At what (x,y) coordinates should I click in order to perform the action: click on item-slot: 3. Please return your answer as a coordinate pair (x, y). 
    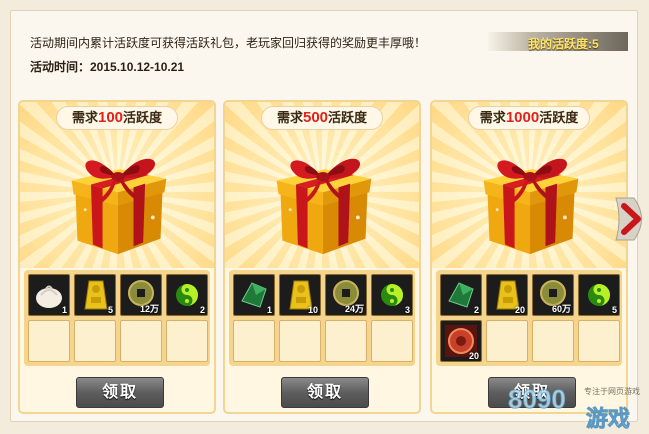
    Looking at the image, I should click on (392, 295).